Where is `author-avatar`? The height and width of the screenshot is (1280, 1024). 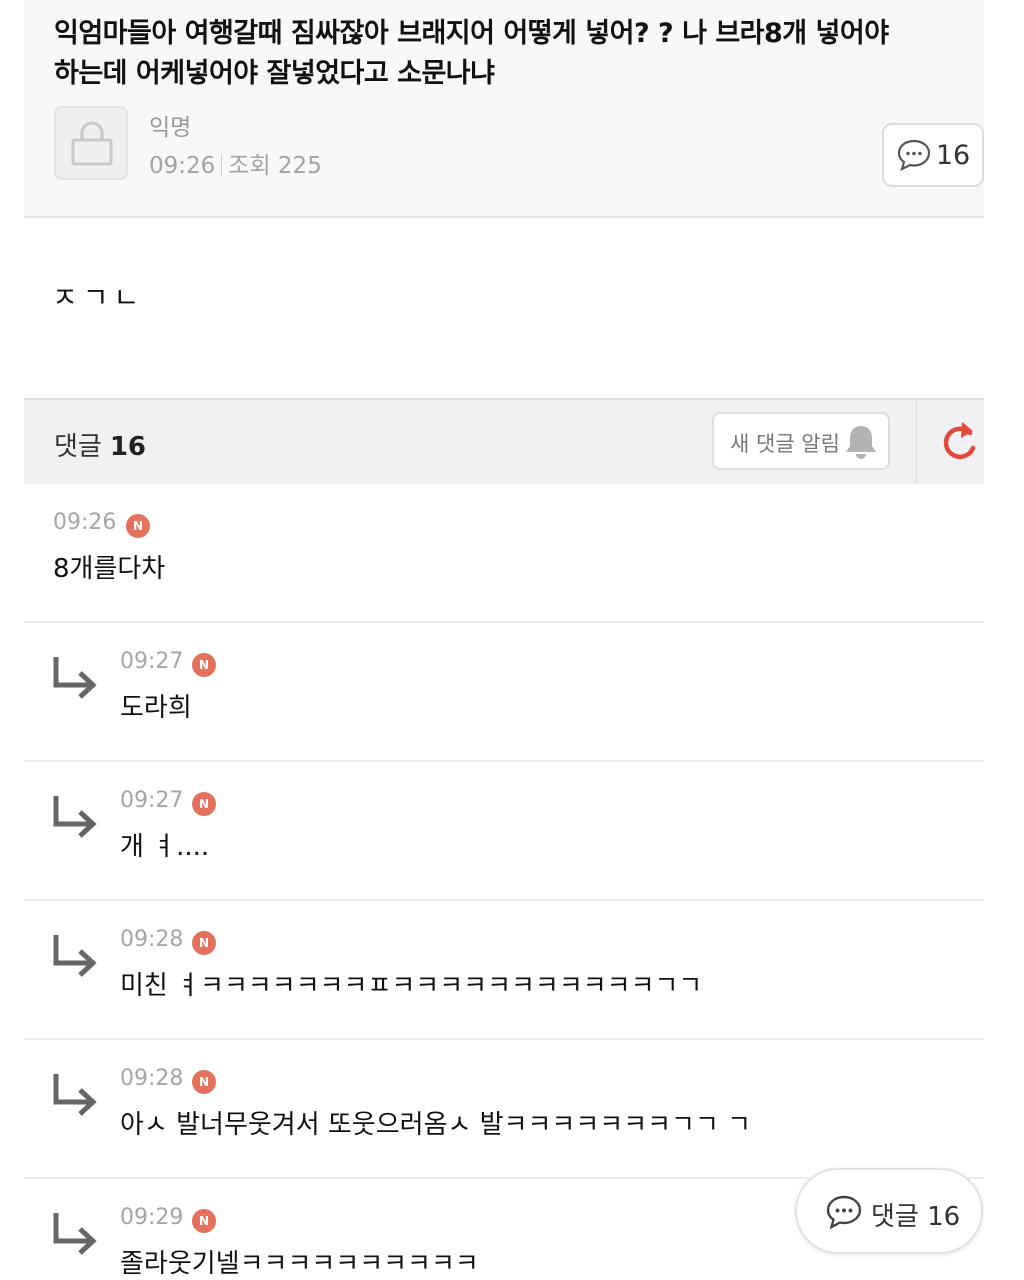 author-avatar is located at coordinates (91, 143).